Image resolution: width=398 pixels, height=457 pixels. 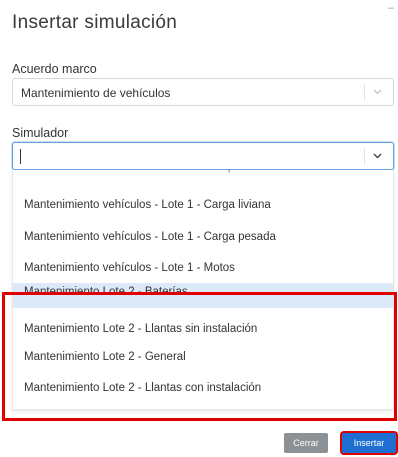 I want to click on acuerdo-marco-select: Mantenimiento de vehículos, so click(x=203, y=92).